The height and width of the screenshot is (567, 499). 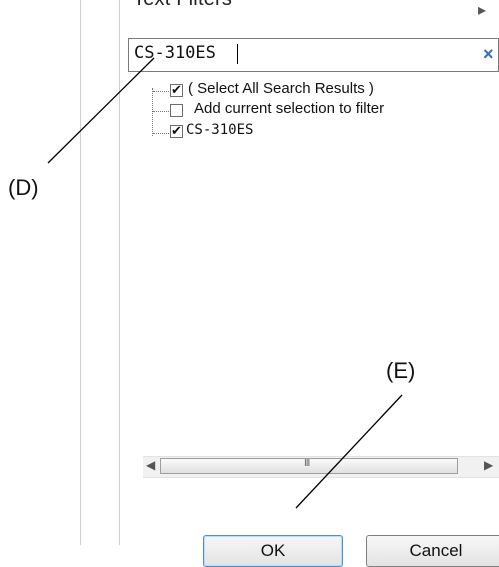 I want to click on callout-e-label: (E), so click(x=401, y=370).